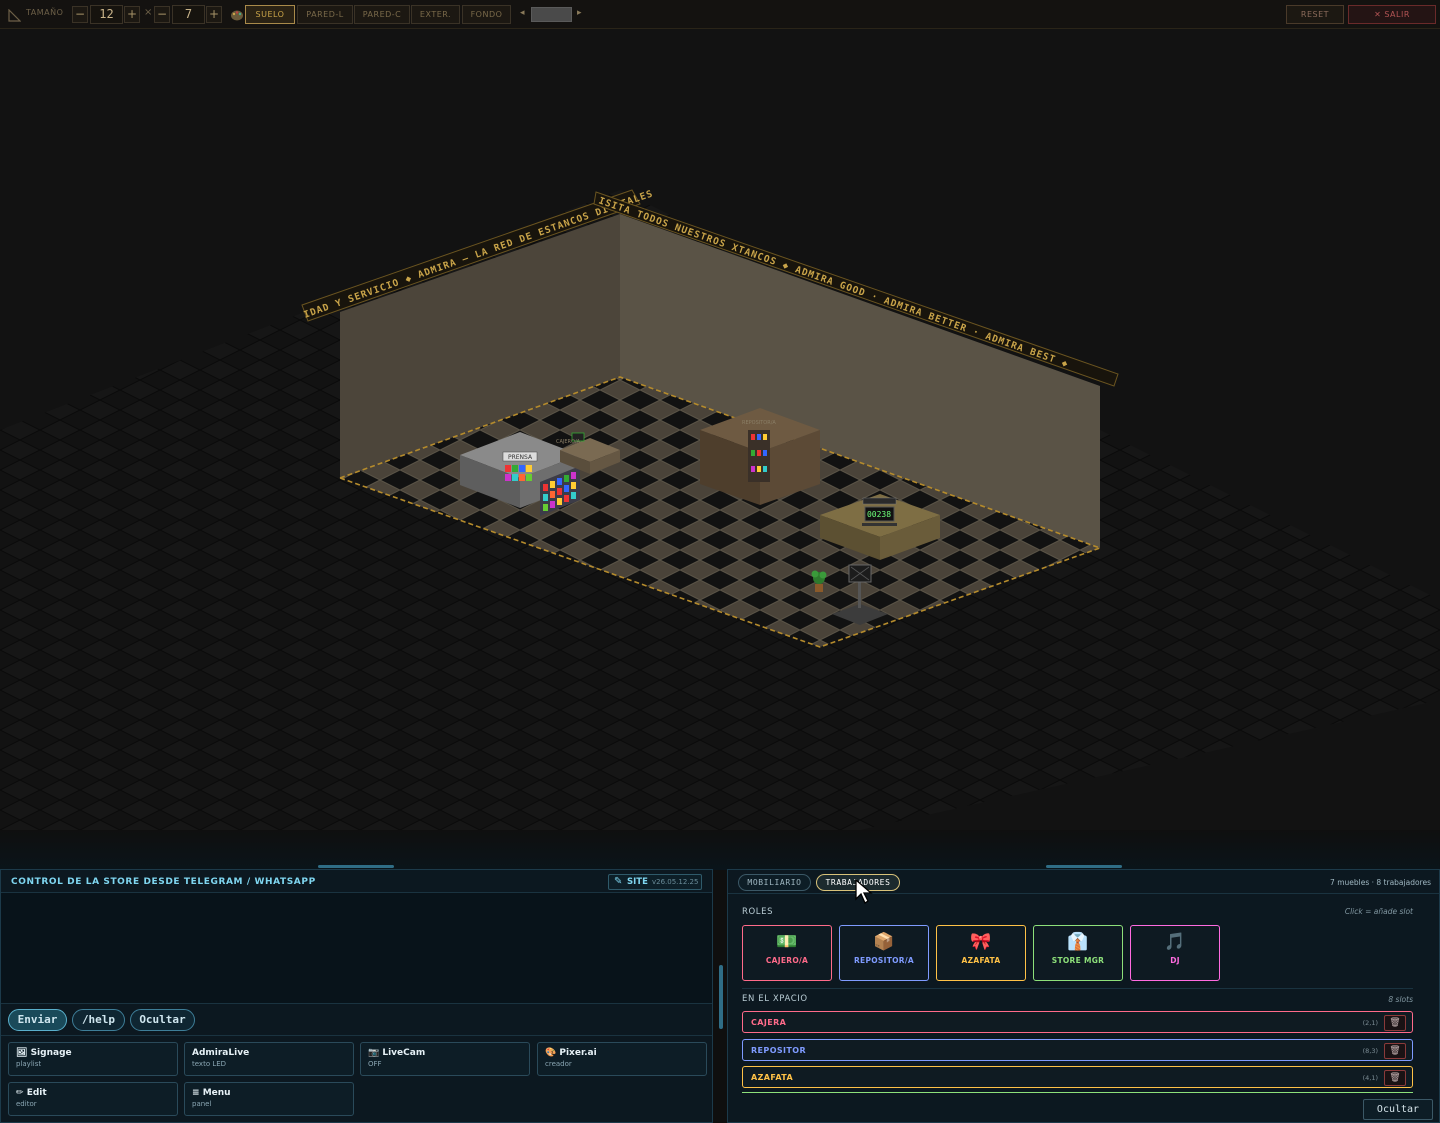 Image resolution: width=1440 pixels, height=1123 pixels. What do you see at coordinates (759, 423) in the screenshot?
I see `repositor-label: REPOSITOR/A` at bounding box center [759, 423].